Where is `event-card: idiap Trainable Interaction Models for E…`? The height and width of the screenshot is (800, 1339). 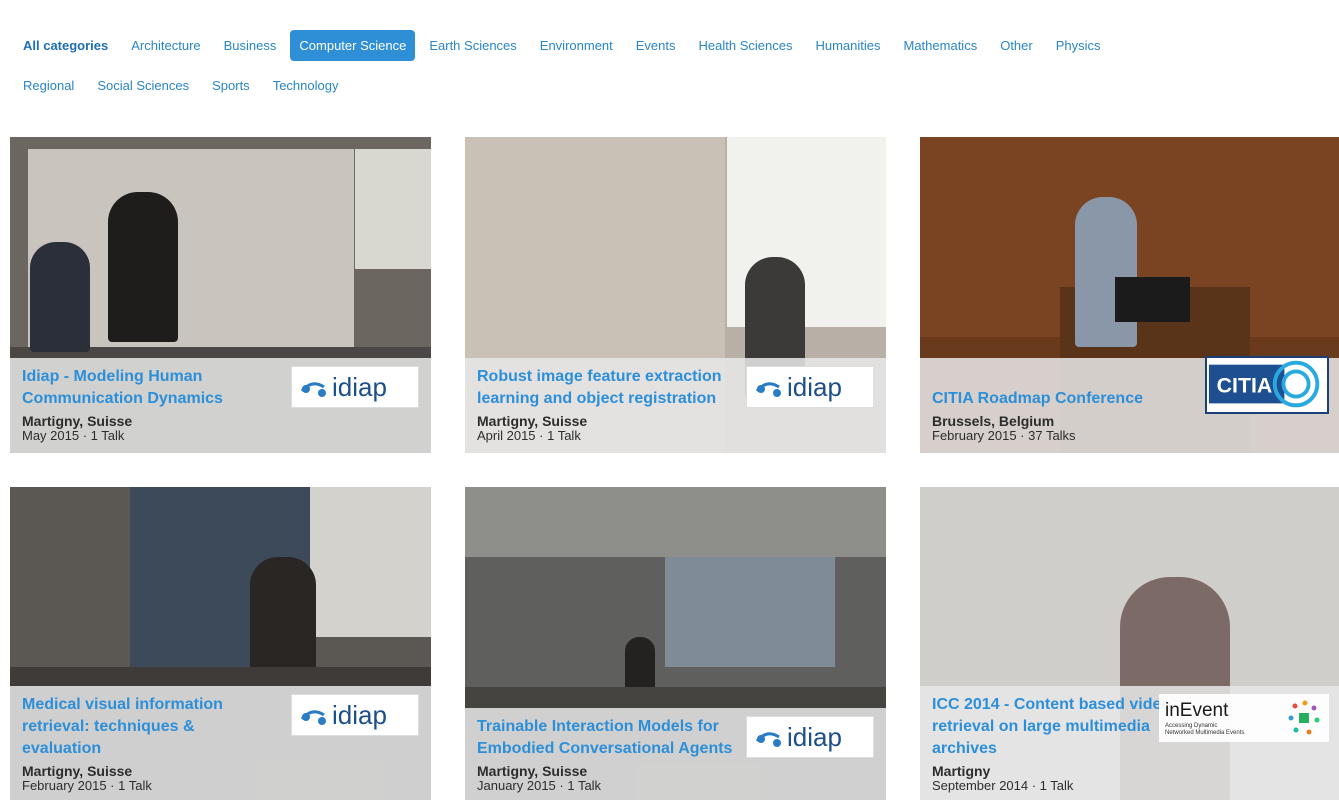
event-card: idiap Trainable Interaction Models for E… is located at coordinates (675, 643).